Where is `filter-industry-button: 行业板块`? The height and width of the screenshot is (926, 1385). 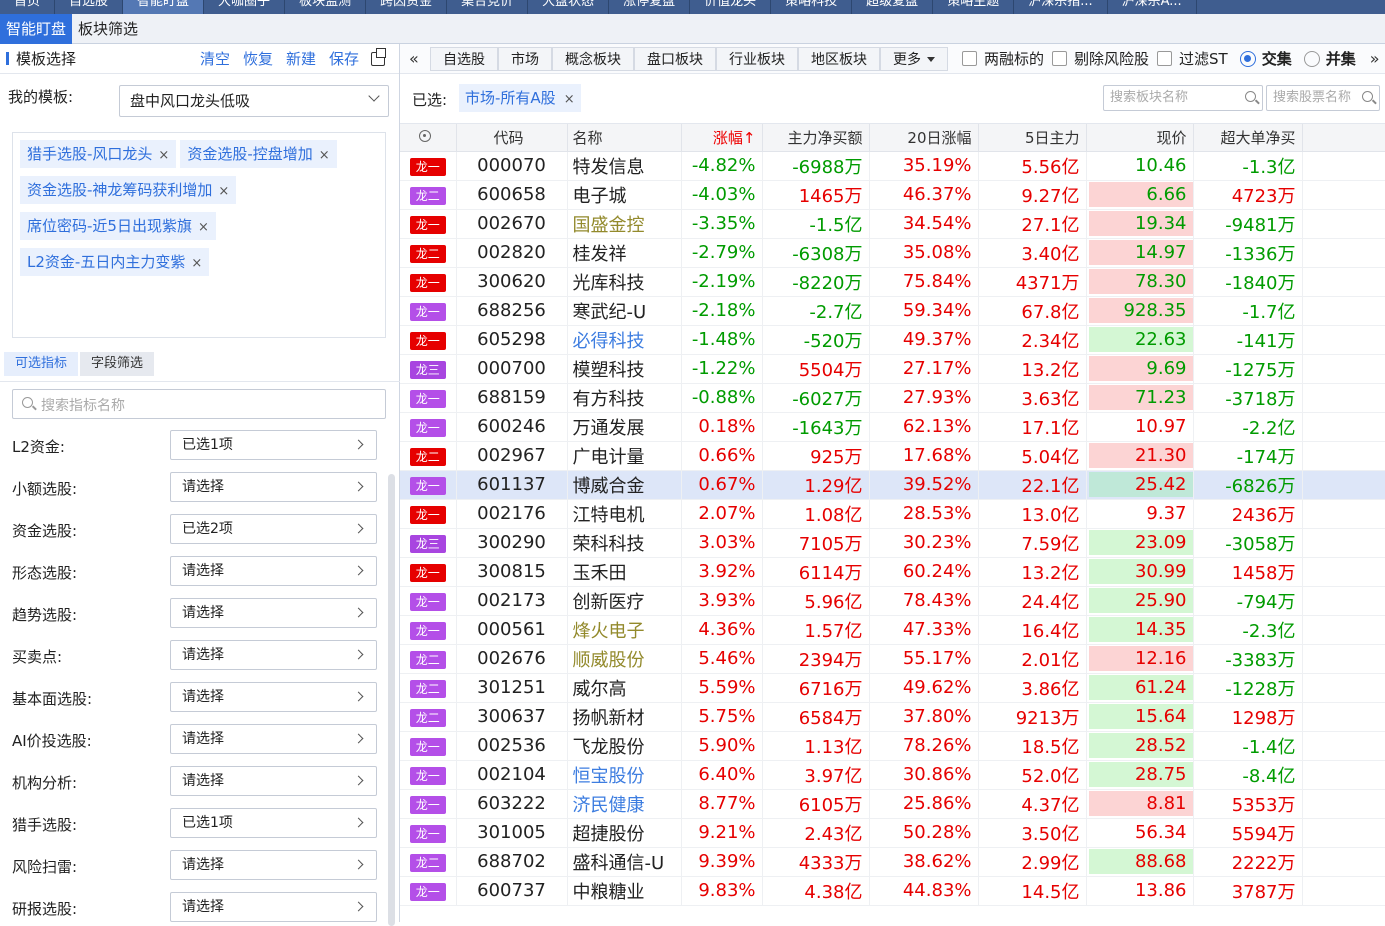 filter-industry-button: 行业板块 is located at coordinates (757, 58).